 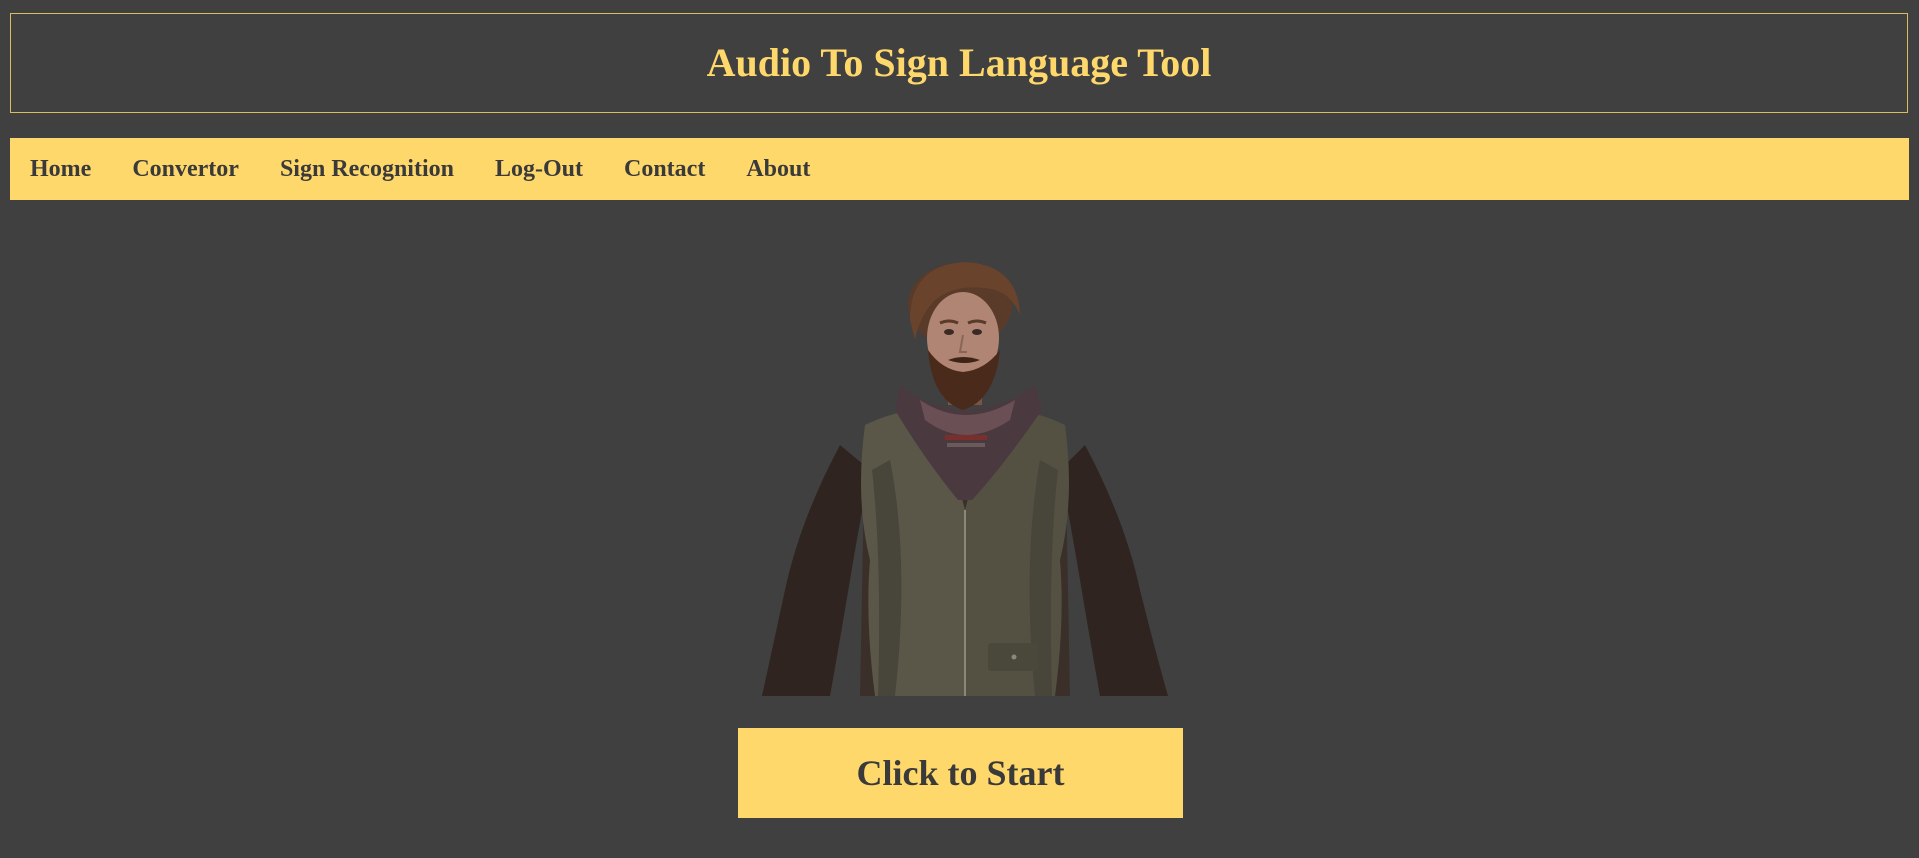 What do you see at coordinates (60, 169) in the screenshot?
I see `nav-item-home: Home` at bounding box center [60, 169].